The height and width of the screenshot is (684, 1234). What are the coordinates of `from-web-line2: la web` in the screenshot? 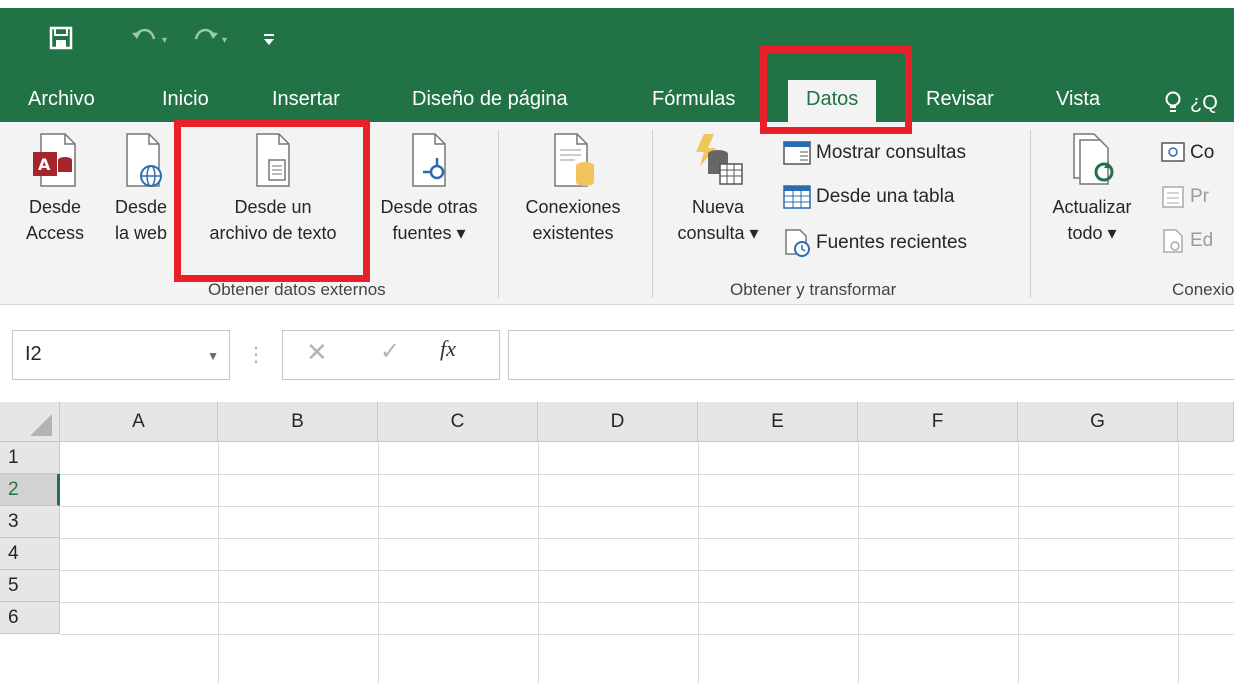 It's located at (141, 233).